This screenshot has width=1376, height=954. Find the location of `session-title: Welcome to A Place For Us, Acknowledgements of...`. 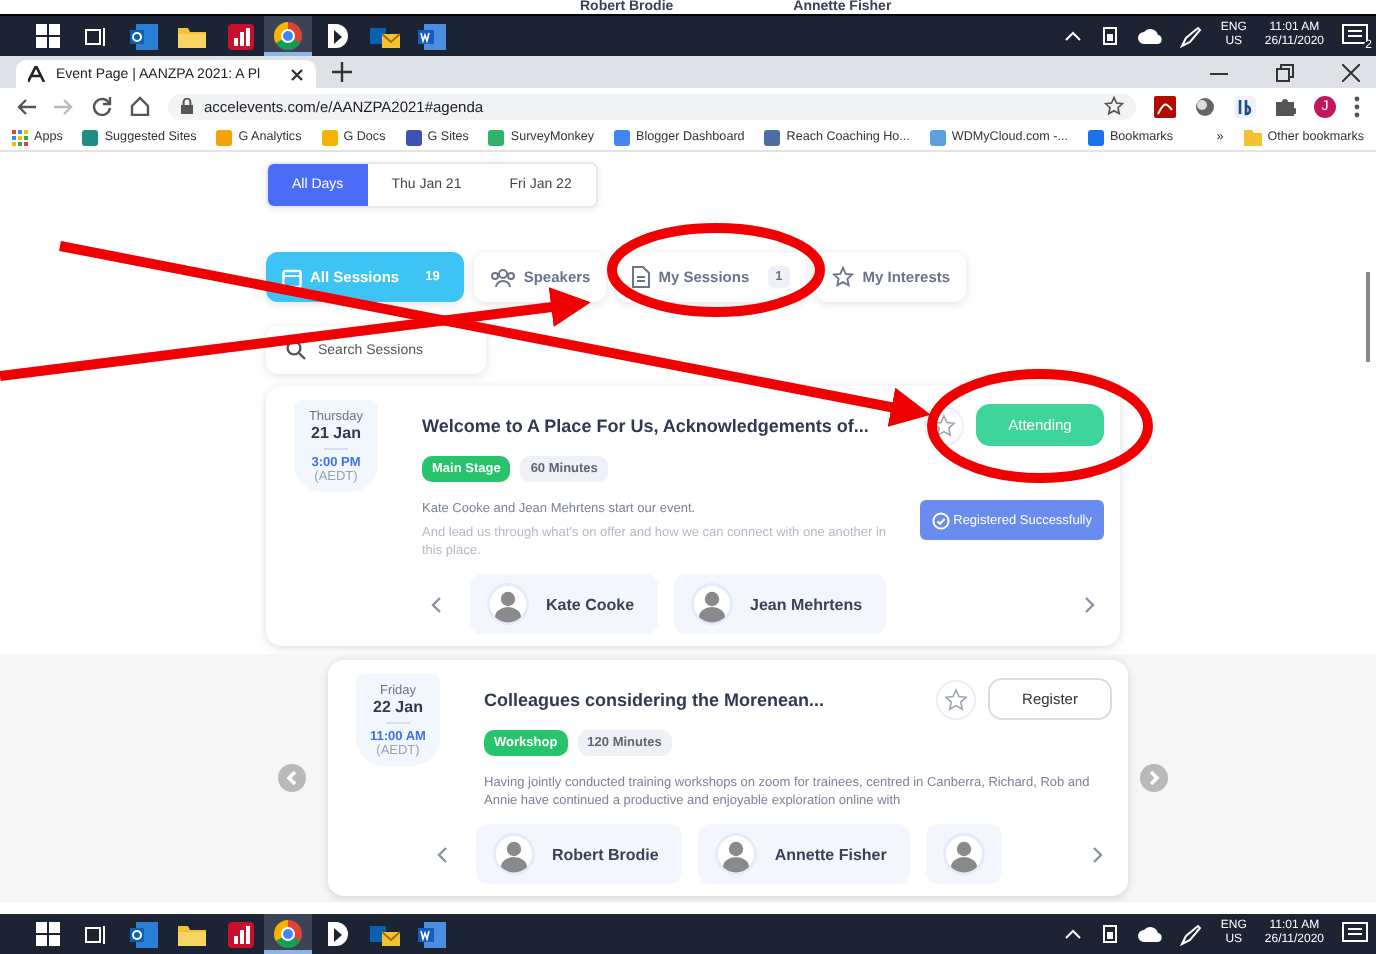

session-title: Welcome to A Place For Us, Acknowledgements of... is located at coordinates (667, 425).